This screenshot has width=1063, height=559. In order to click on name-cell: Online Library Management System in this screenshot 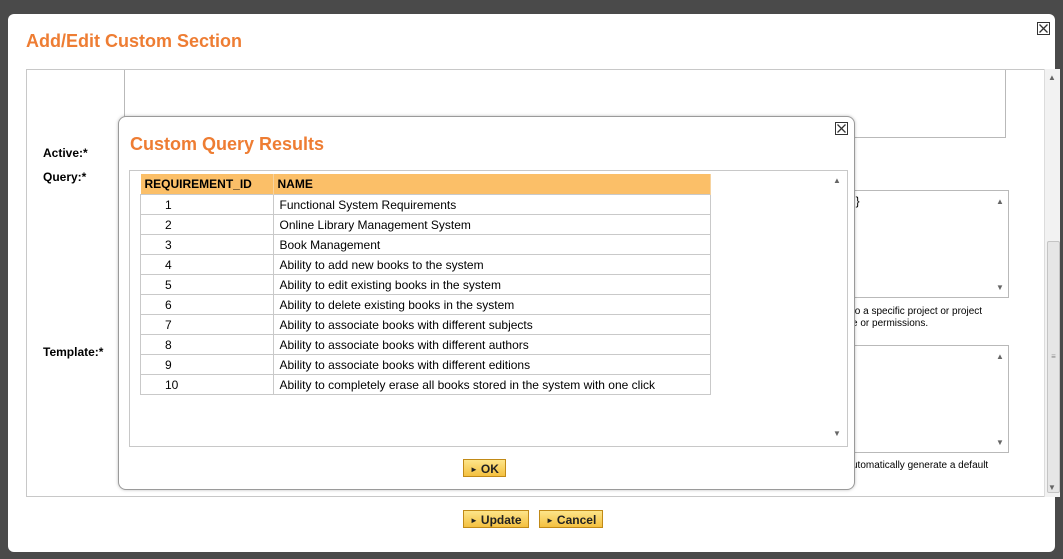, I will do `click(491, 224)`.